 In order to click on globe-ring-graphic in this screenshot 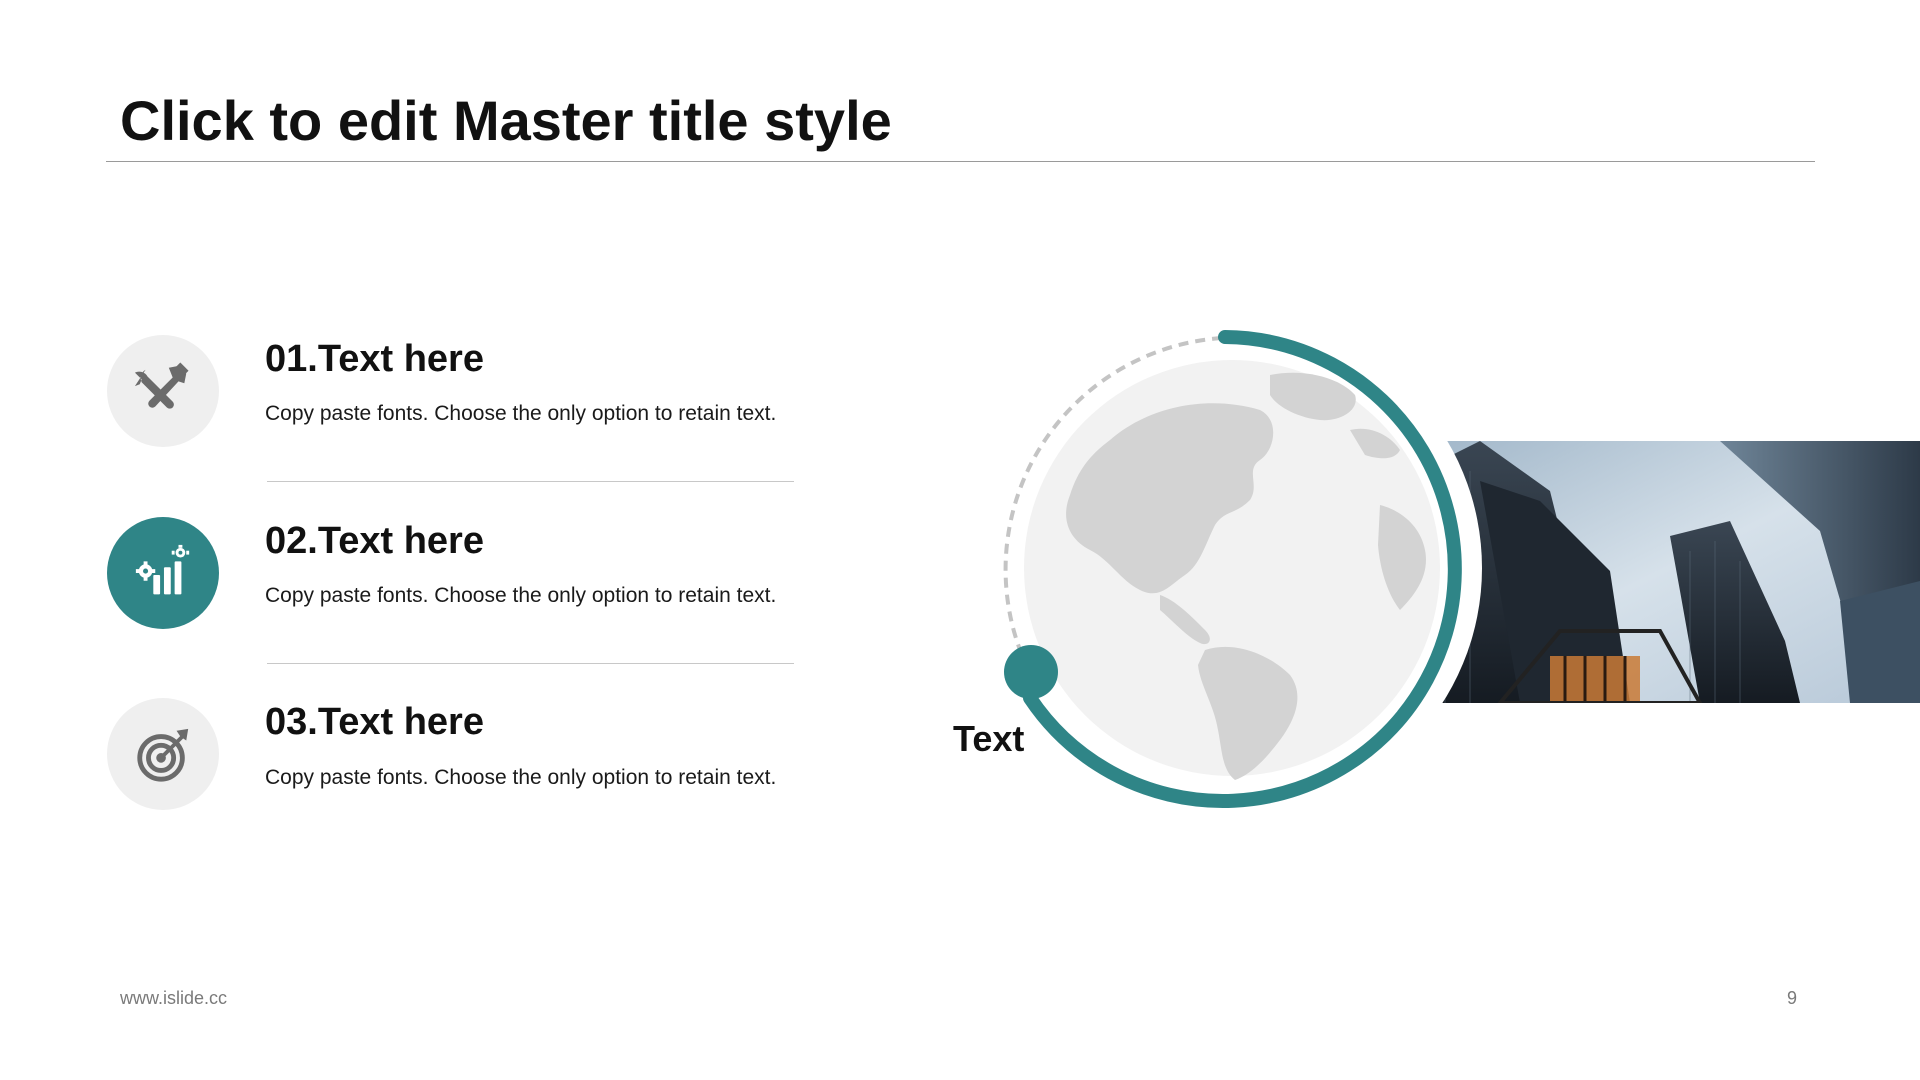, I will do `click(1232, 568)`.